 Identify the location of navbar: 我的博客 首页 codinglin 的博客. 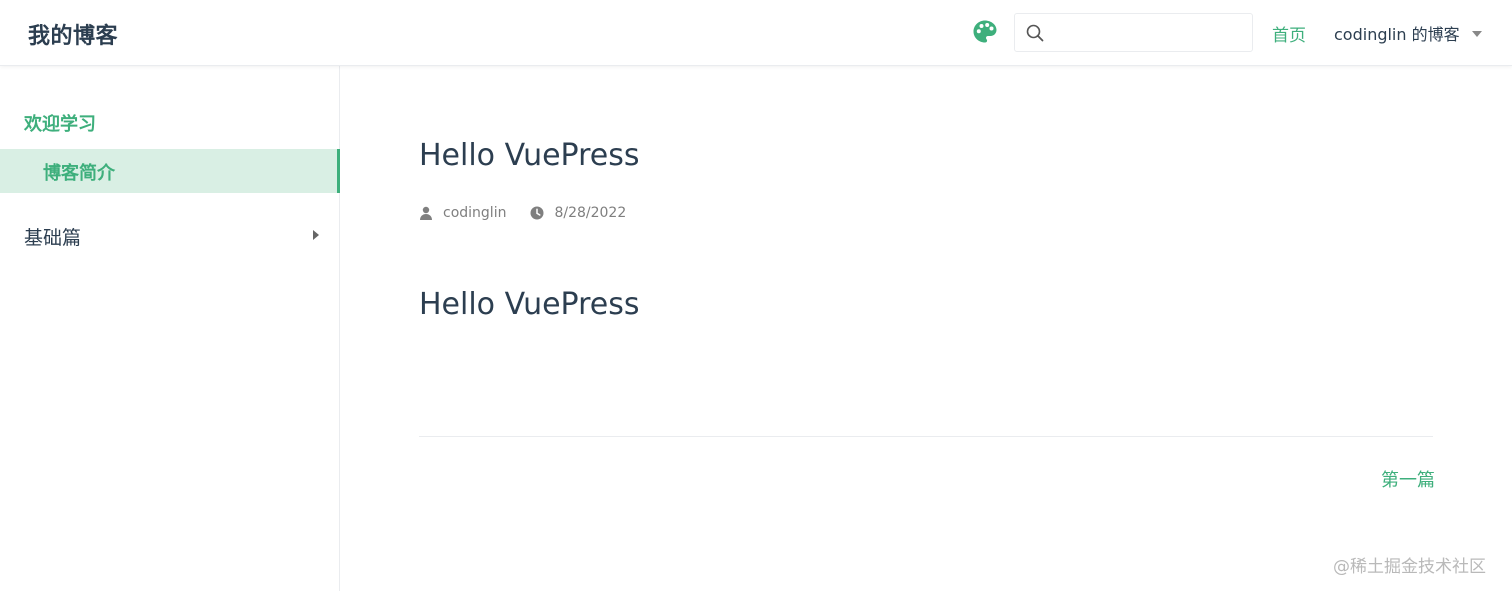
(756, 33).